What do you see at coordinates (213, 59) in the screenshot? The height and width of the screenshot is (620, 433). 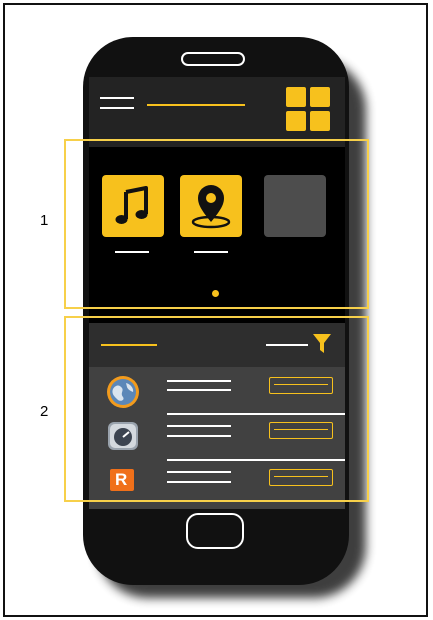 I see `speaker-slot` at bounding box center [213, 59].